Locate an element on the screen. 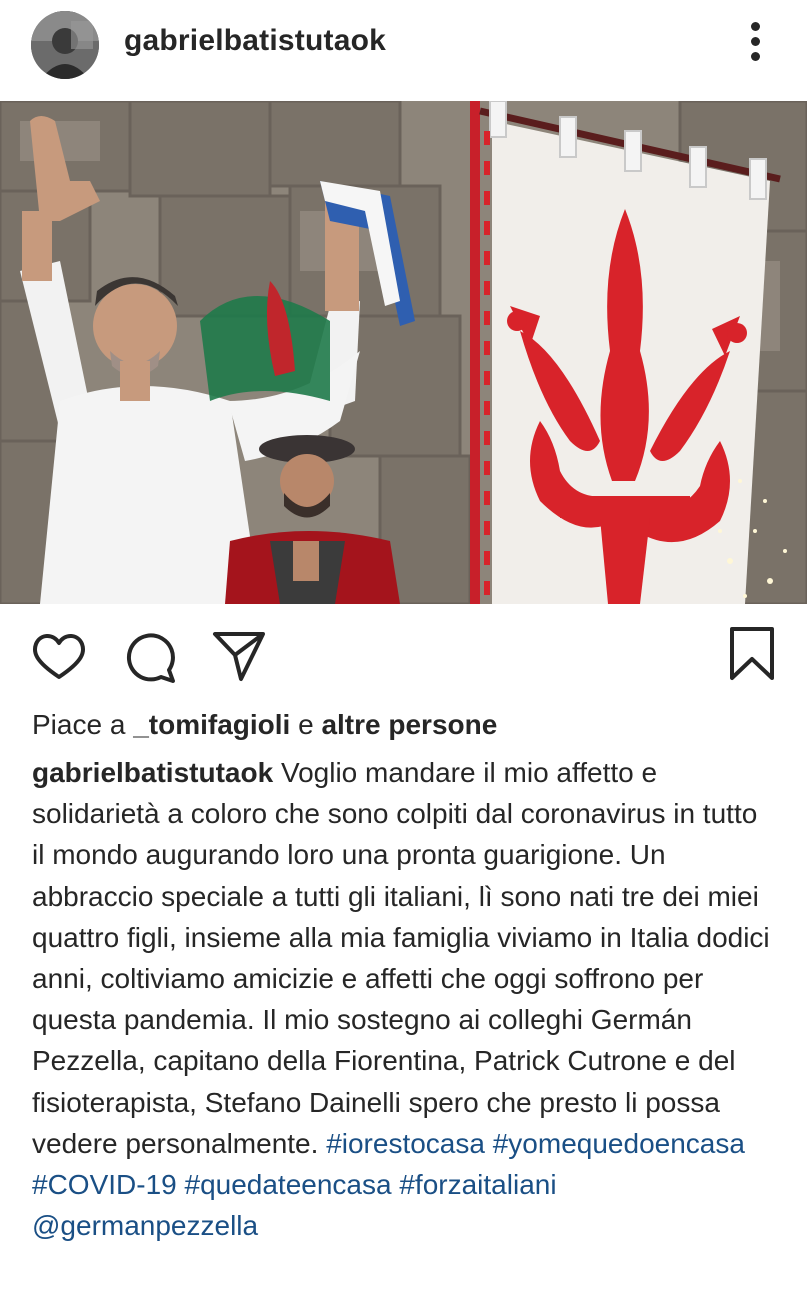  likes-joiner: e is located at coordinates (306, 724).